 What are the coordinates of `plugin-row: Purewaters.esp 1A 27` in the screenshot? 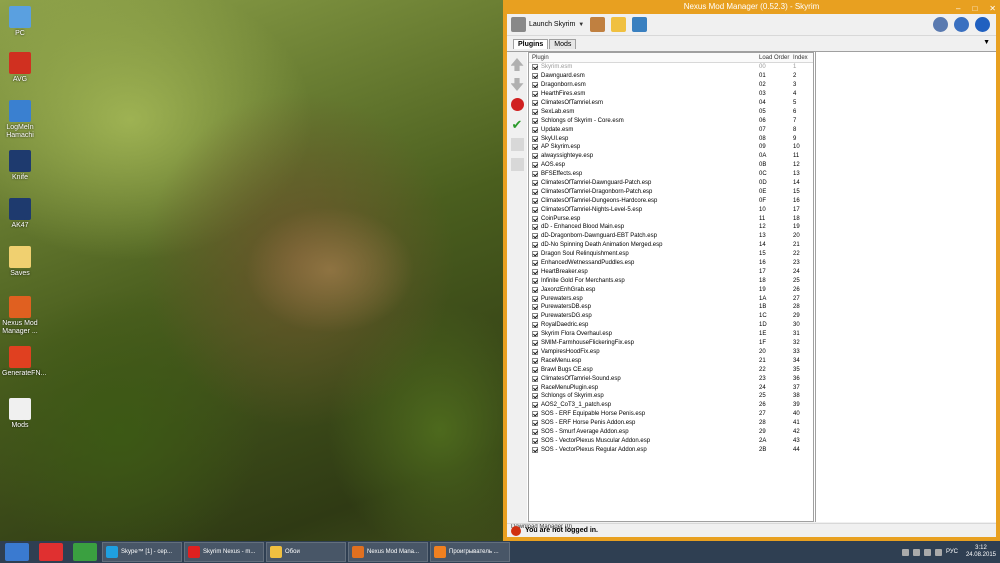 It's located at (671, 298).